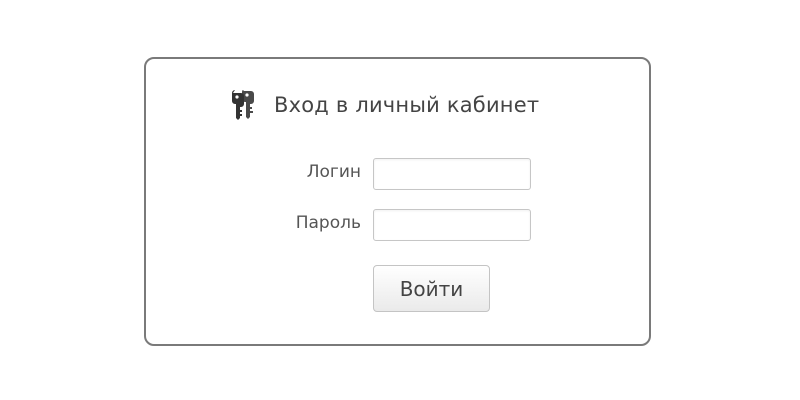 This screenshot has height=400, width=800. Describe the element at coordinates (431, 288) in the screenshot. I see `login-button: Войти` at that location.